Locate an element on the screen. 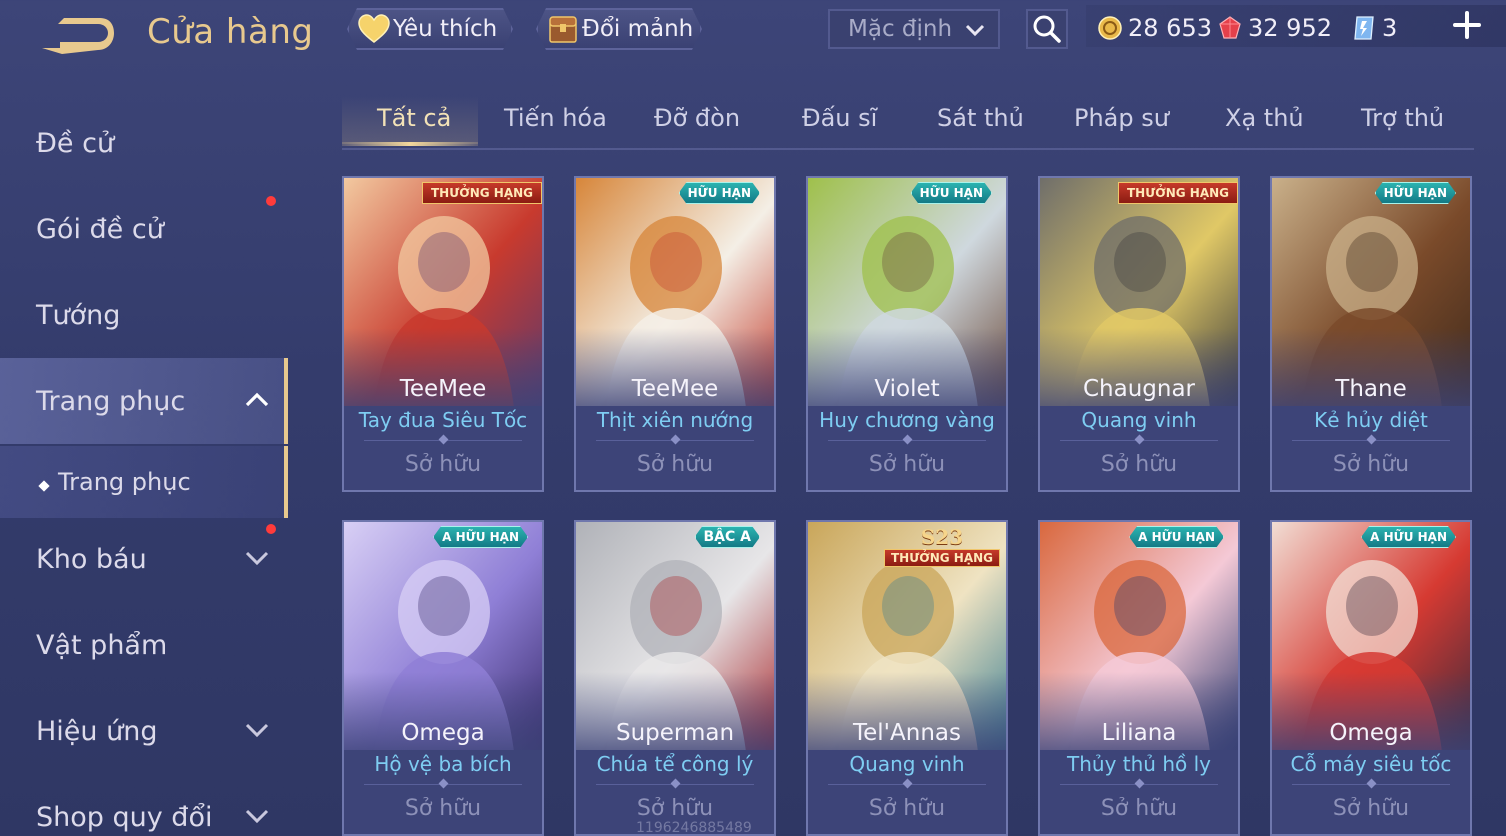 The width and height of the screenshot is (1506, 836). tab-evolution: Tiến hóa is located at coordinates (555, 118).